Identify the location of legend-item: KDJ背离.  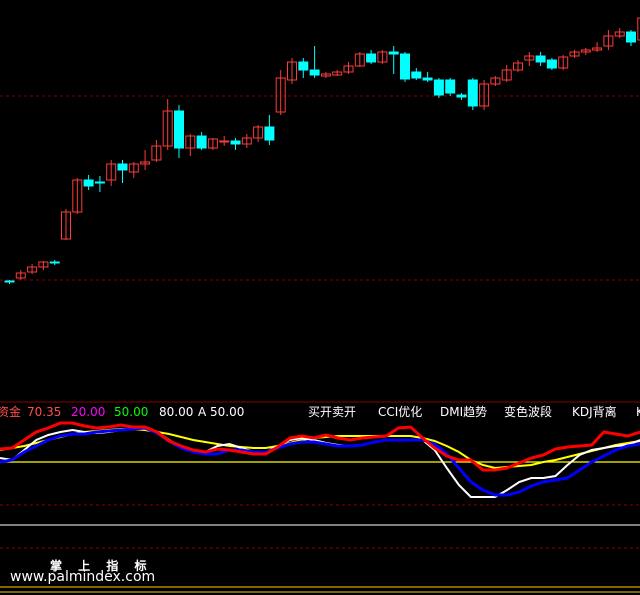
(594, 411).